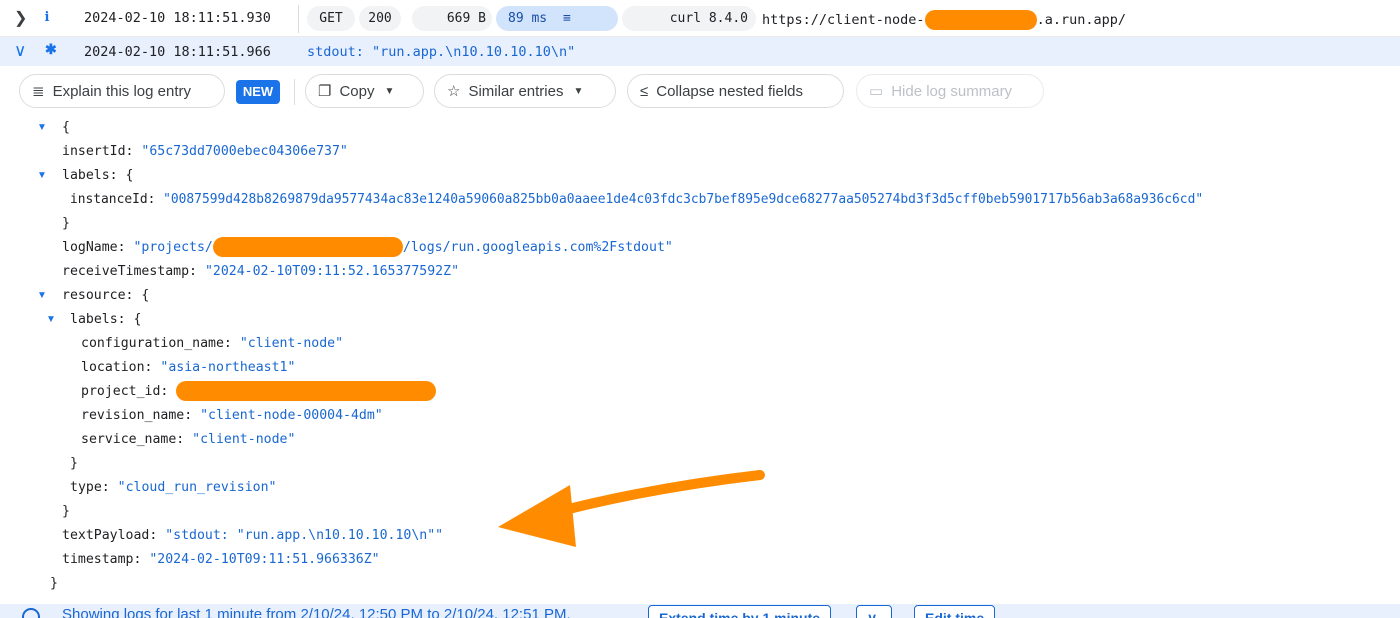  I want to click on request-url: https://client-node- .a.run.app/, so click(944, 20).